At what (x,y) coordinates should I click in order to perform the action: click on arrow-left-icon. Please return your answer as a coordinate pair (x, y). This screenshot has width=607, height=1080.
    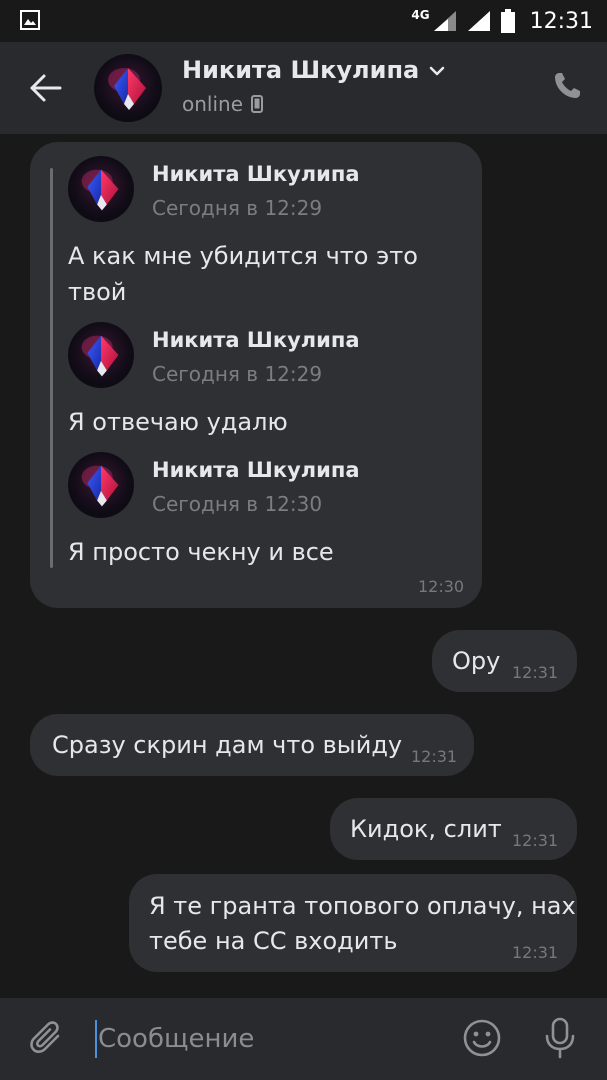
    Looking at the image, I should click on (46, 88).